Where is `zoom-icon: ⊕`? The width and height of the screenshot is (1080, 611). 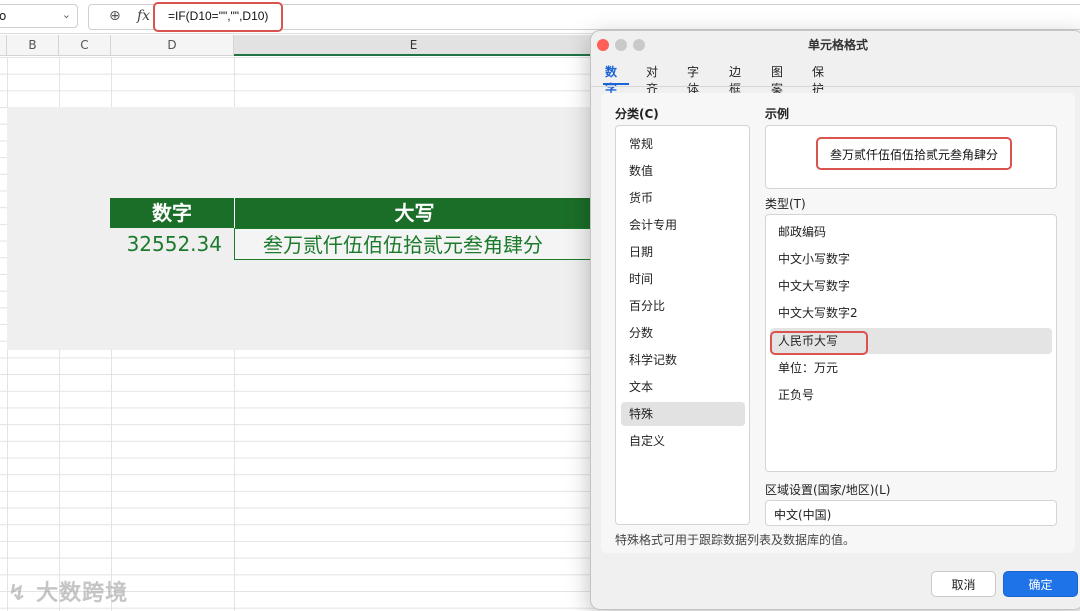 zoom-icon: ⊕ is located at coordinates (115, 16).